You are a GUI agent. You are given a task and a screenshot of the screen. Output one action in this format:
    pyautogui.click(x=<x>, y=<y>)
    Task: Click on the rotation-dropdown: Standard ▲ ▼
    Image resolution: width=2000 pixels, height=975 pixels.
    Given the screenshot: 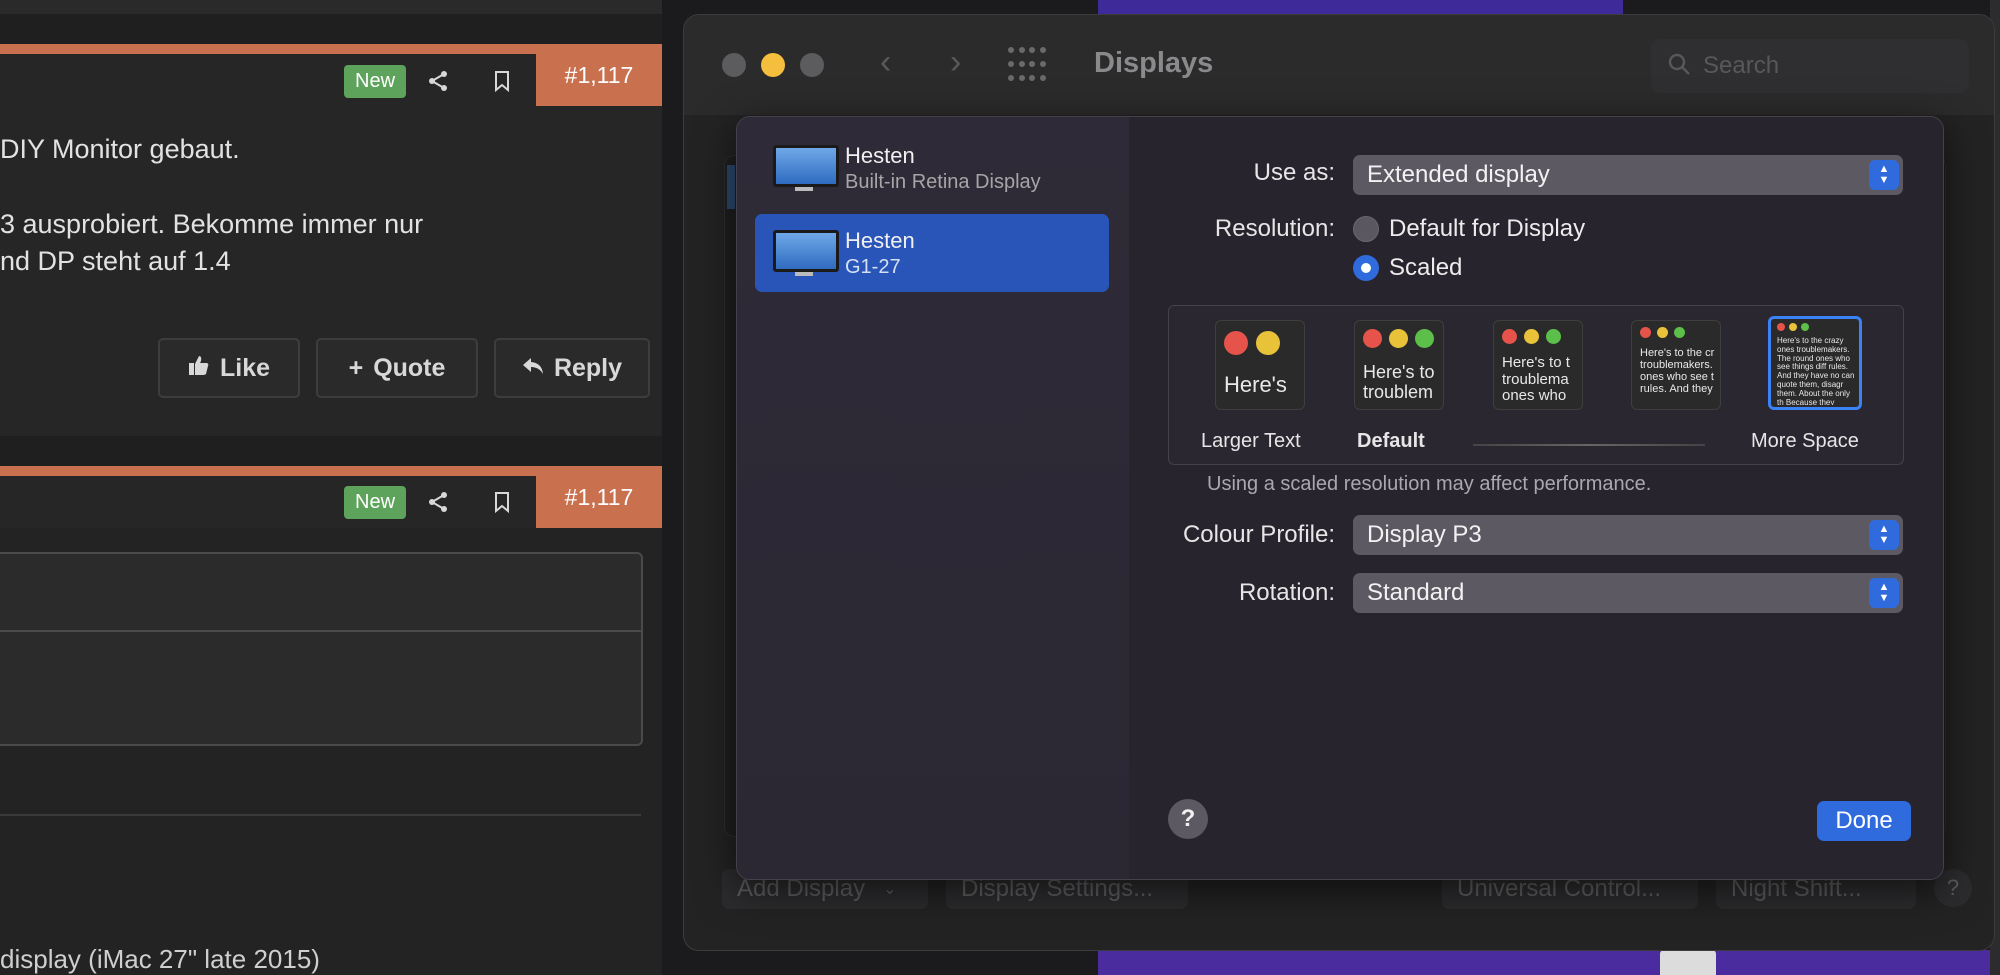 What is the action you would take?
    pyautogui.click(x=1628, y=593)
    